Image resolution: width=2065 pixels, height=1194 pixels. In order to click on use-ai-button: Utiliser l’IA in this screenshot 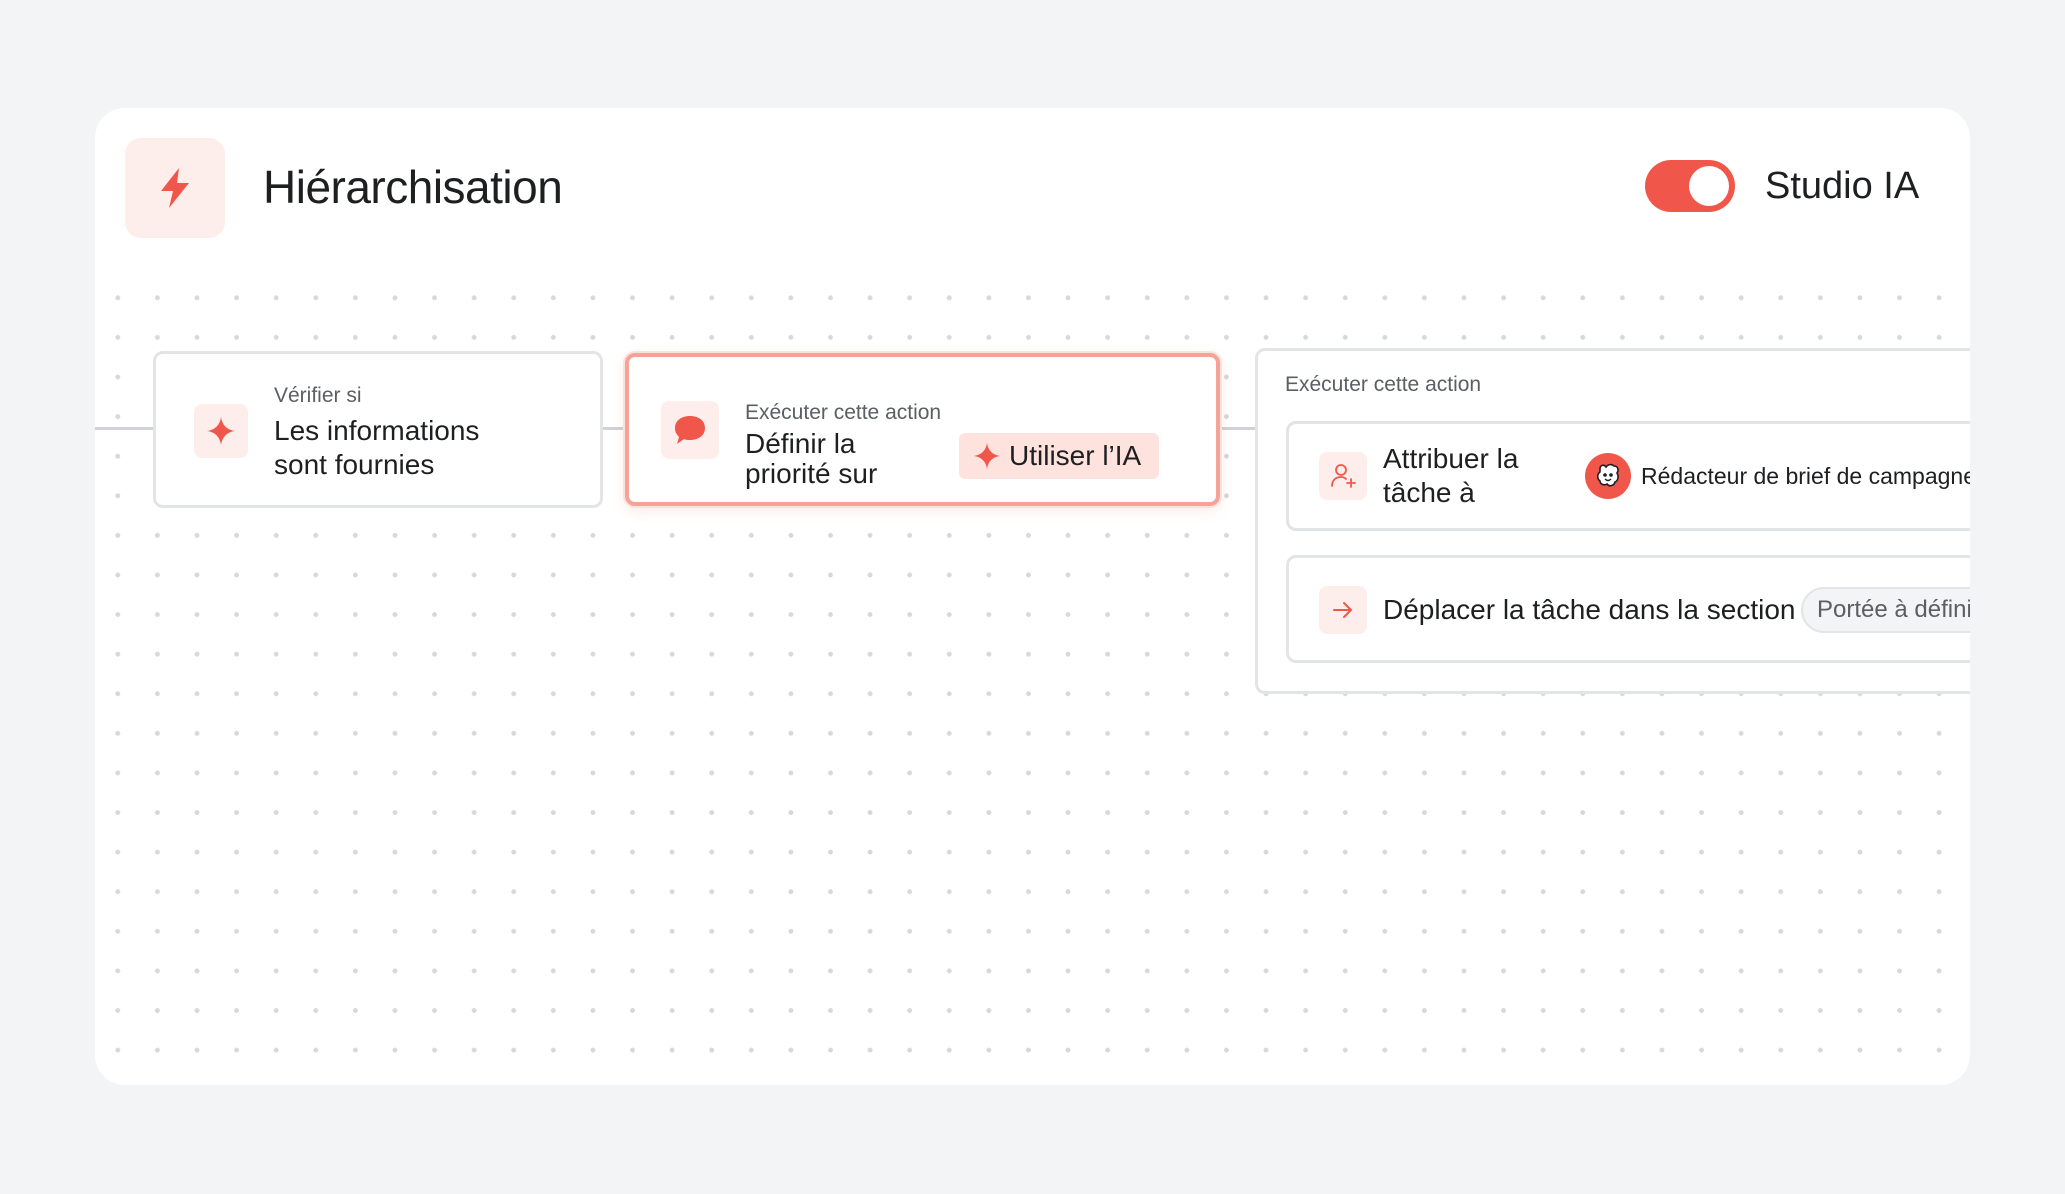, I will do `click(1059, 456)`.